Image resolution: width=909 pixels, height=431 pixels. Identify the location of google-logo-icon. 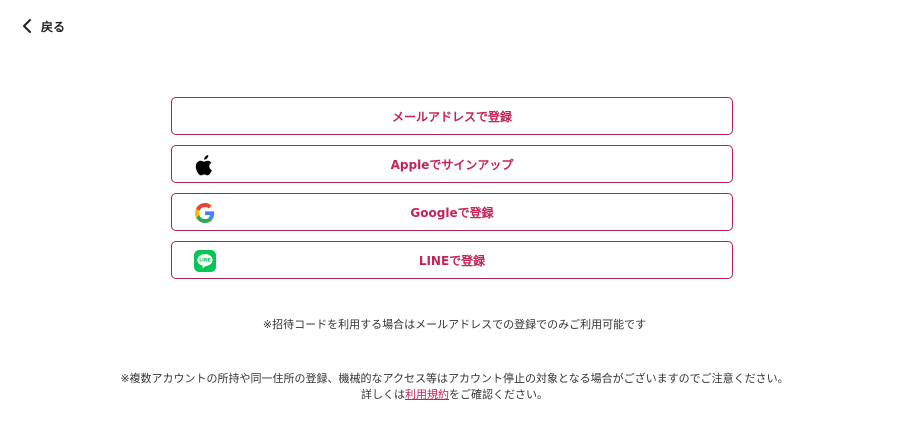
(205, 213).